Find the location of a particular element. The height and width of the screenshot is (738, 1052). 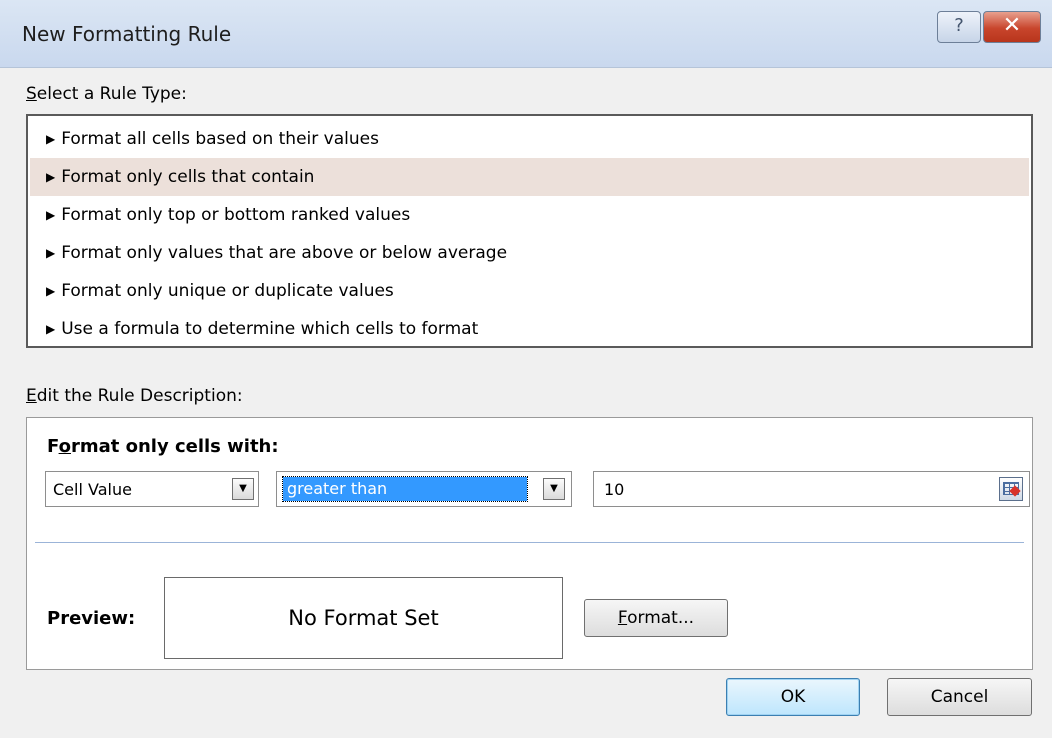

condition-field-value: Cell Value is located at coordinates (92, 489).